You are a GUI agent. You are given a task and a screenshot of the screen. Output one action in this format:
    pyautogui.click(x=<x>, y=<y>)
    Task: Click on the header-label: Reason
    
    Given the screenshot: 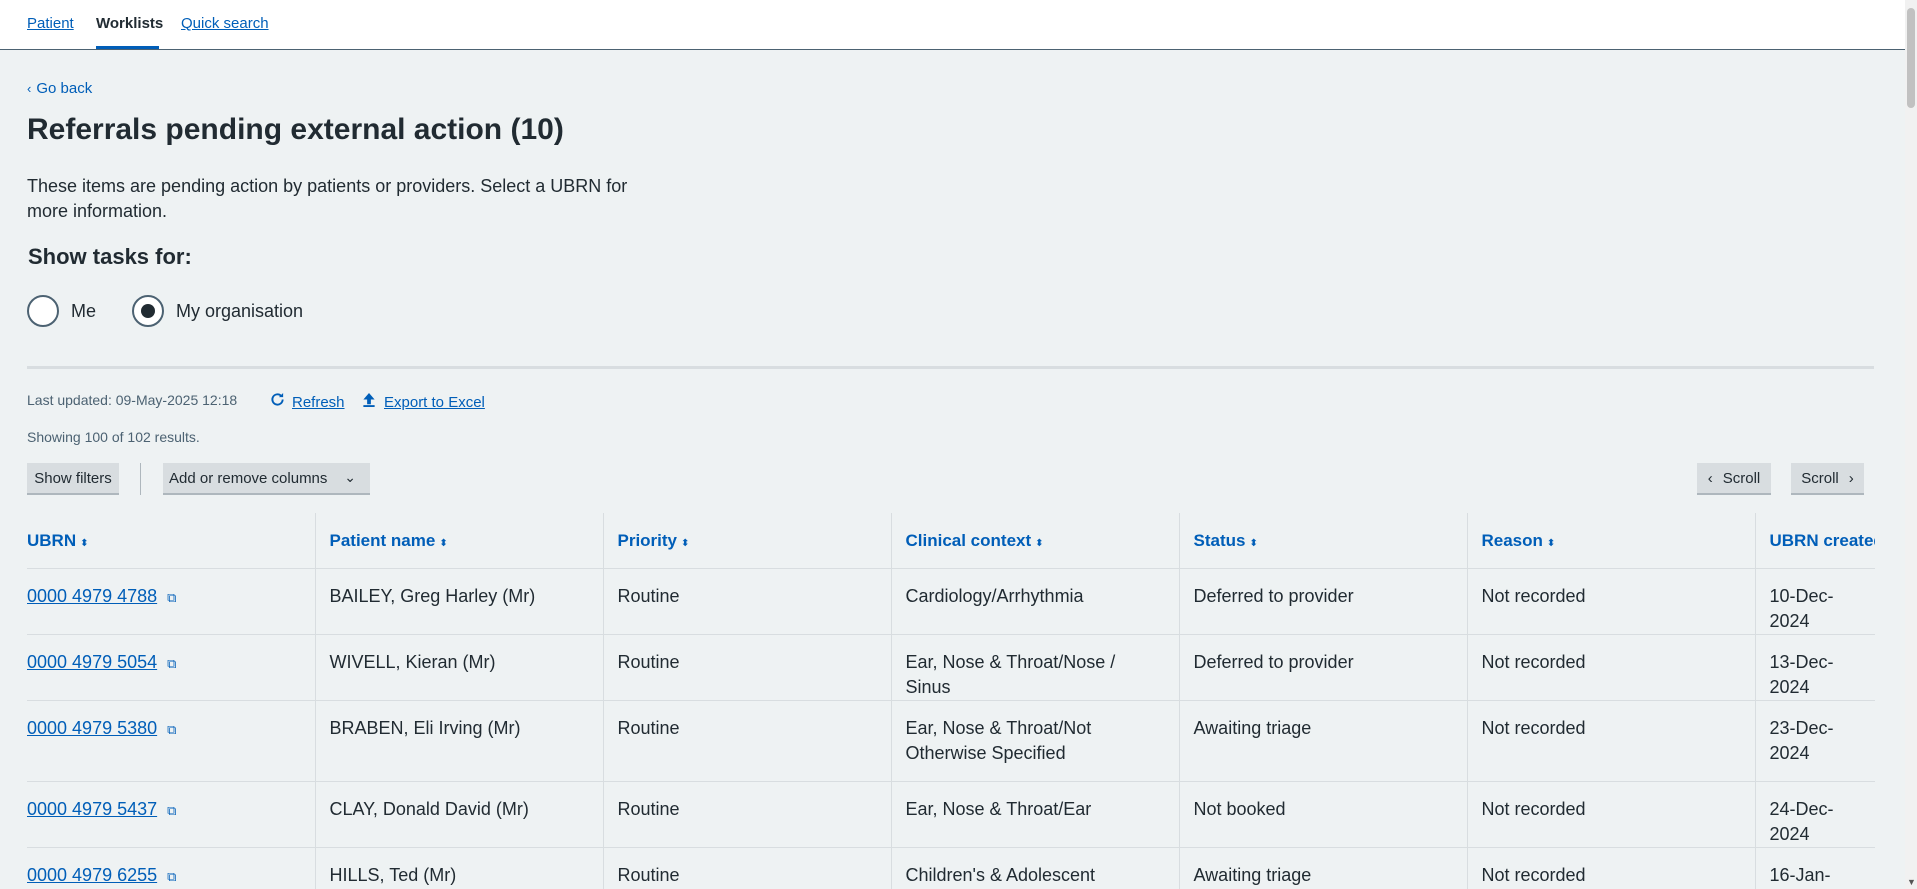 What is the action you would take?
    pyautogui.click(x=1512, y=540)
    